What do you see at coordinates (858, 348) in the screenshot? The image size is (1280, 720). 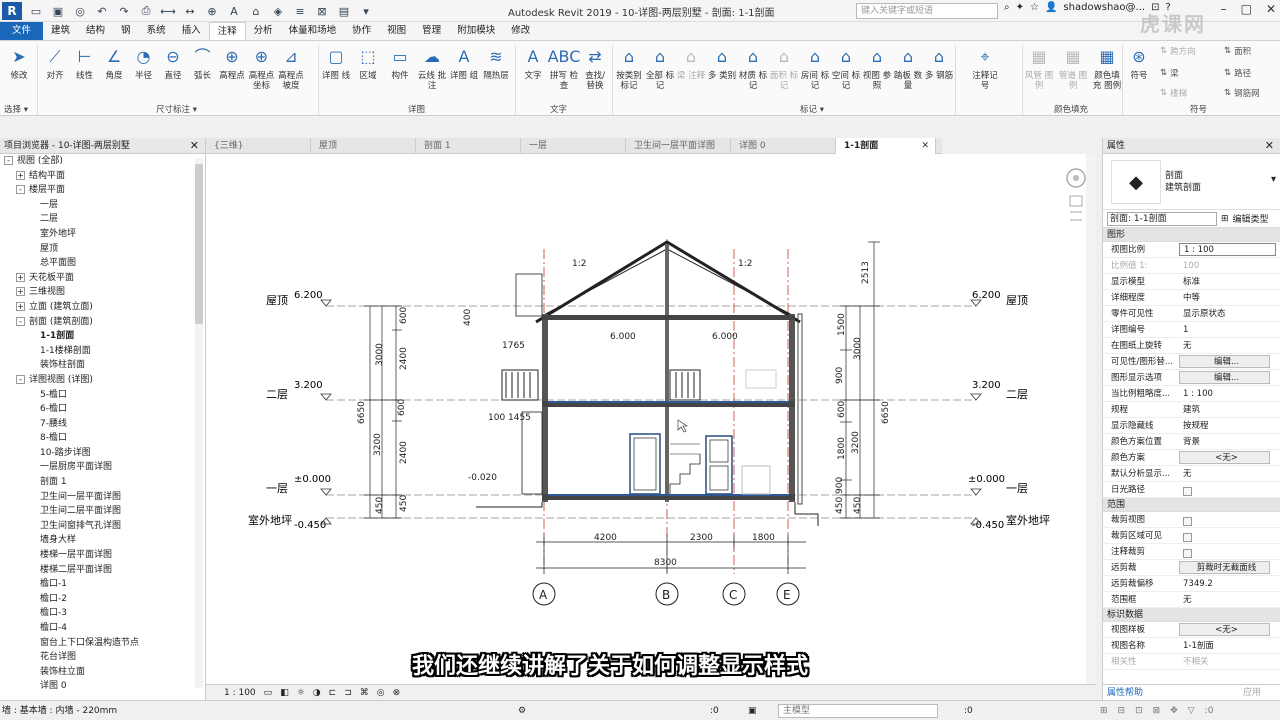 I see `dim-text: 3000` at bounding box center [858, 348].